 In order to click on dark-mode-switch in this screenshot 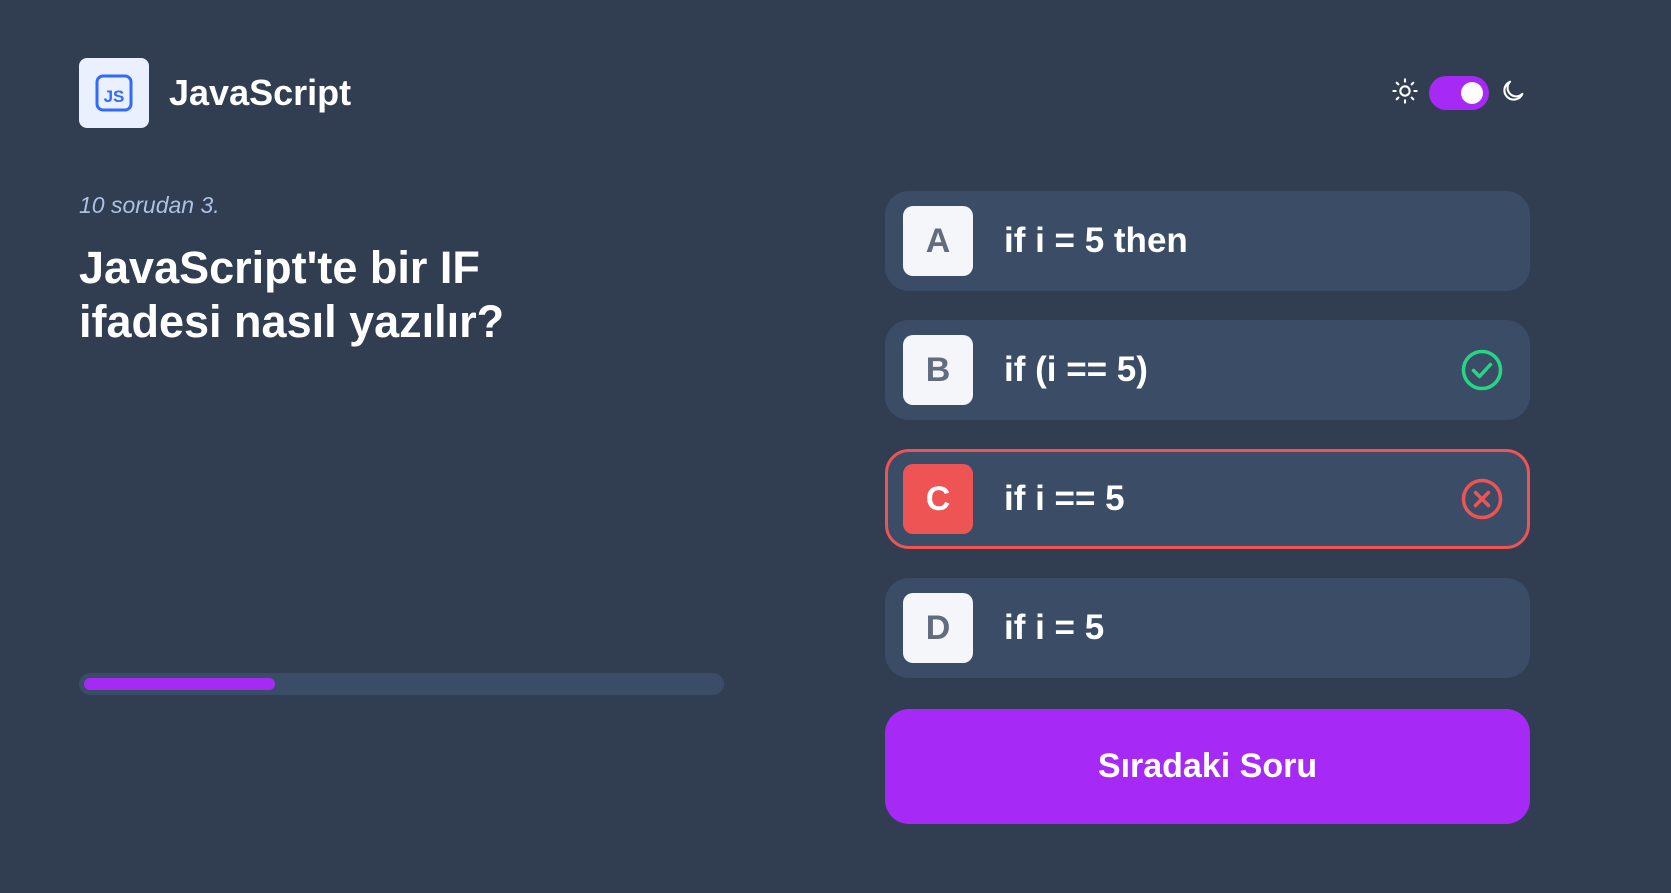, I will do `click(1459, 93)`.